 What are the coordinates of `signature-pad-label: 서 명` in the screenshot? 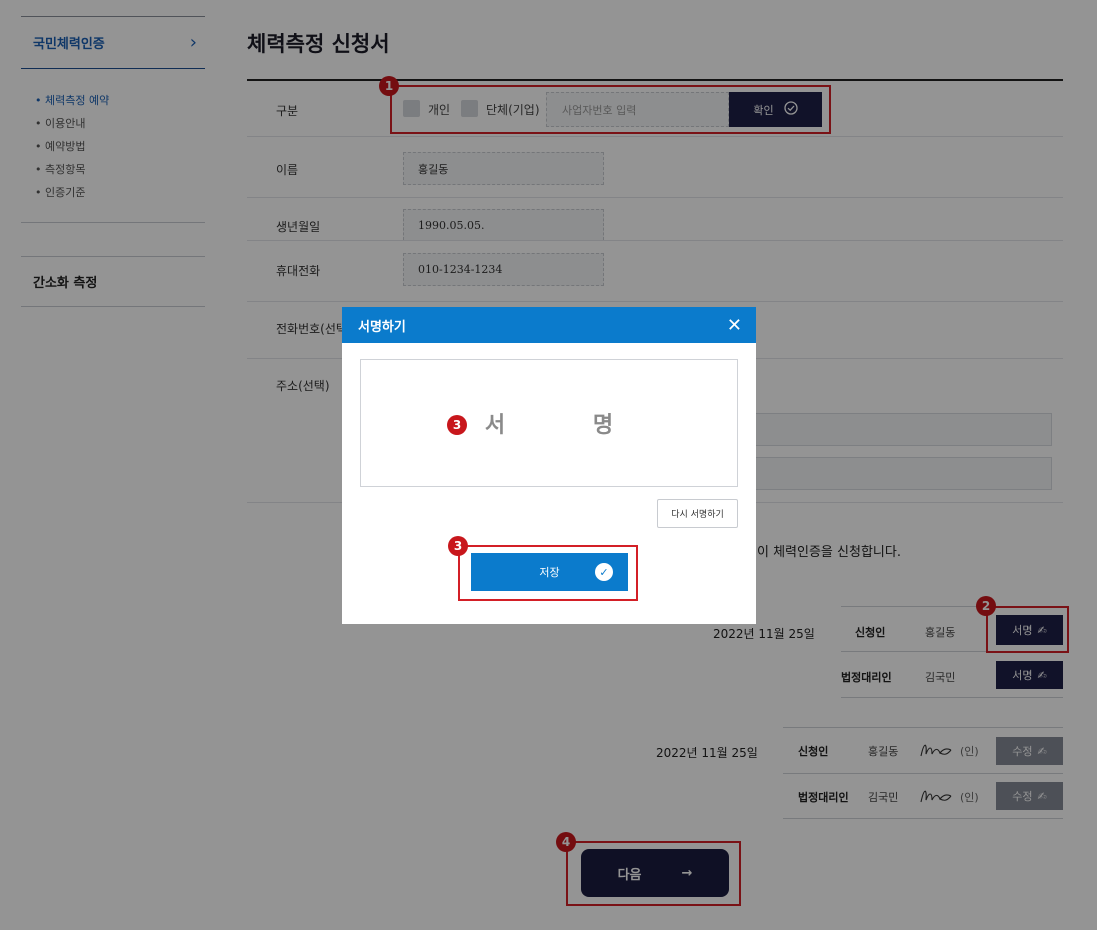 It's located at (569, 425).